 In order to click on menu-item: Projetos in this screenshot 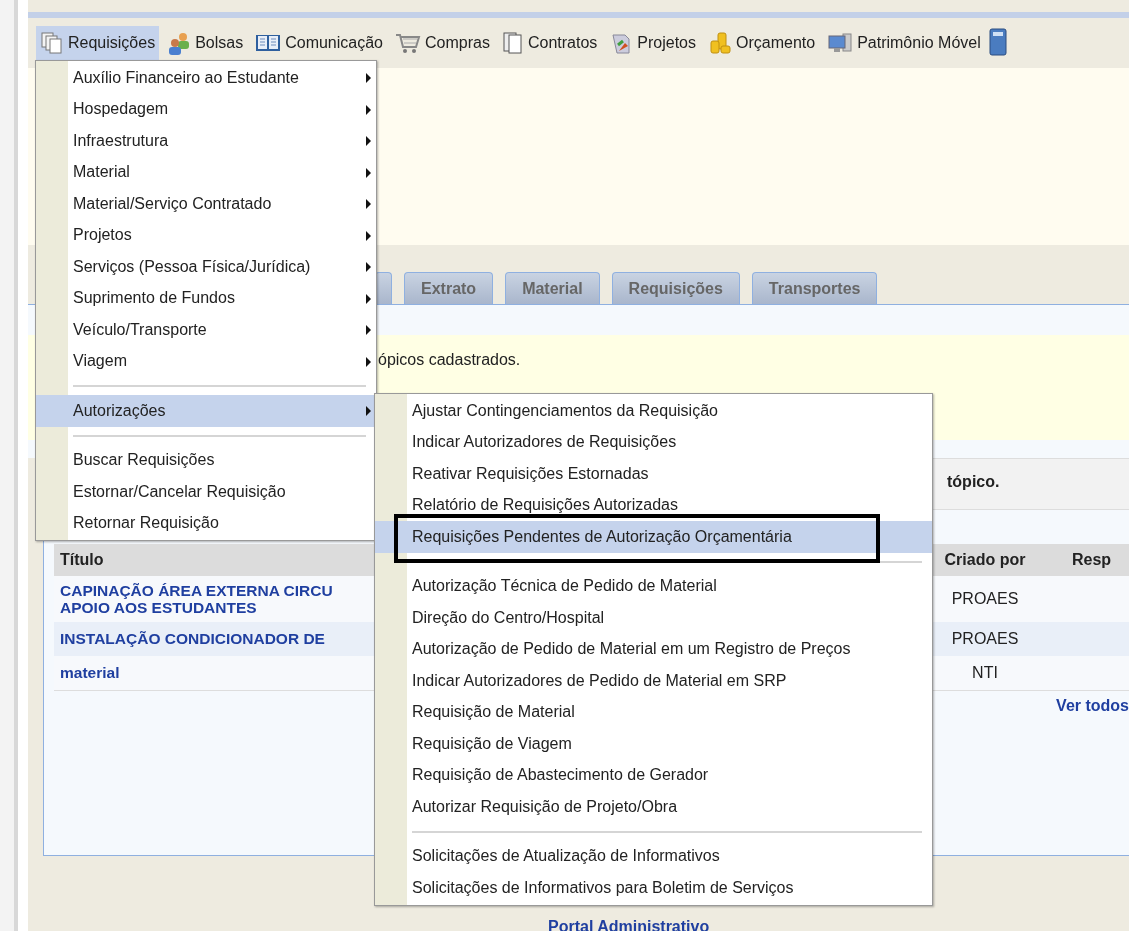, I will do `click(206, 235)`.